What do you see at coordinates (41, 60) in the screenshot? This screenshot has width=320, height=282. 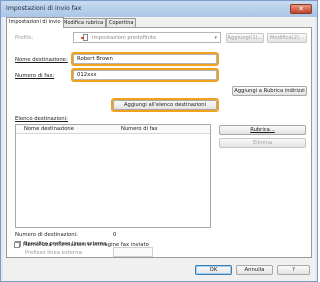 I see `recipient-name-label: Nome destinazione:` at bounding box center [41, 60].